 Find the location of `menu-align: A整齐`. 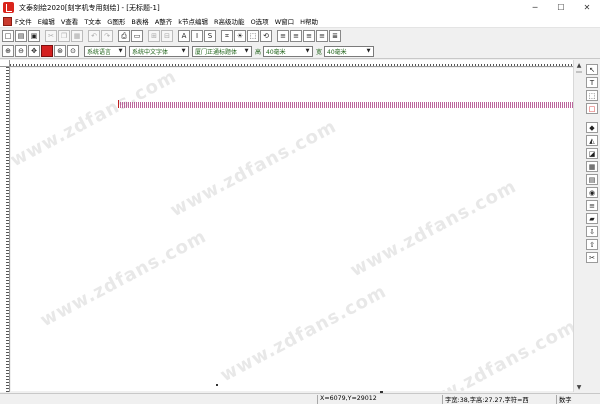

menu-align: A整齐 is located at coordinates (163, 21).